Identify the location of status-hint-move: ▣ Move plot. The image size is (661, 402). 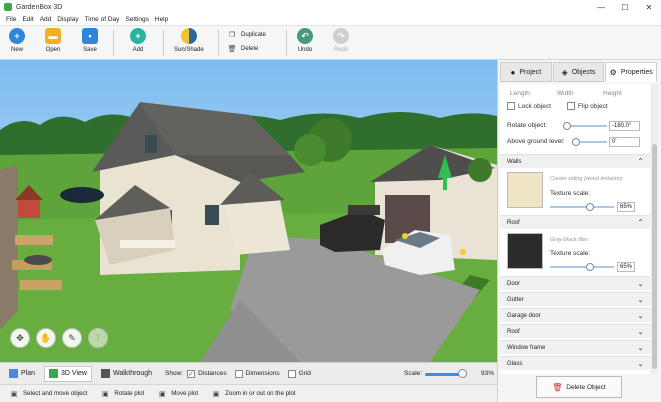
(178, 394).